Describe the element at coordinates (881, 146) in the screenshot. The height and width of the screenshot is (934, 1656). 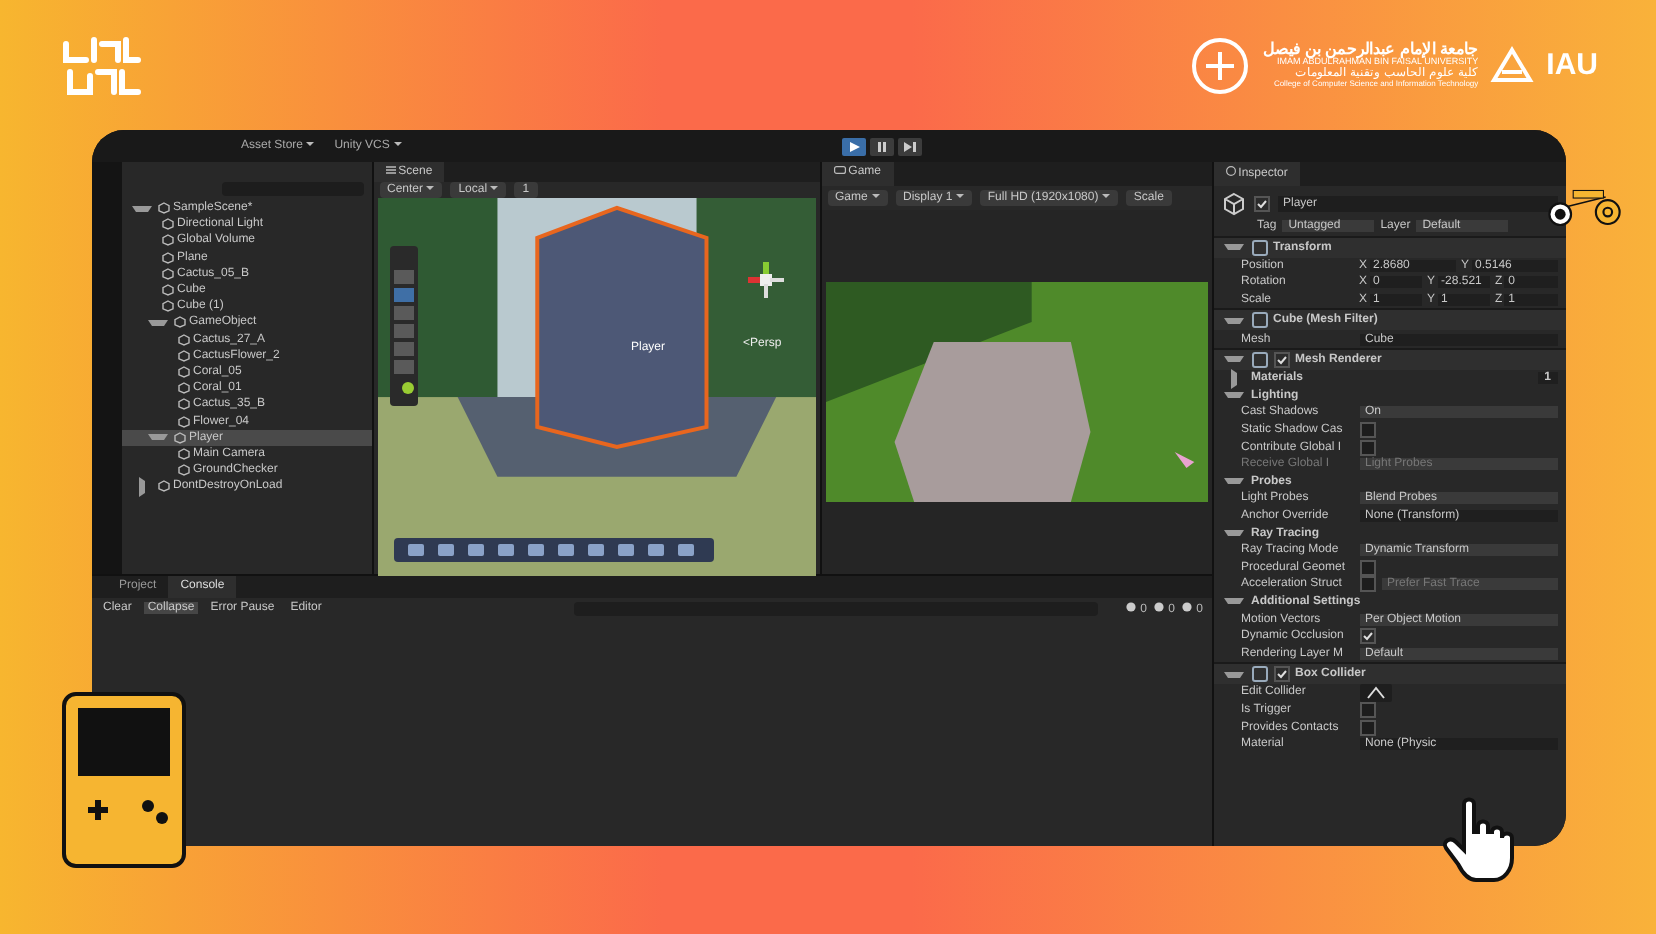
I see `pause-icon` at that location.